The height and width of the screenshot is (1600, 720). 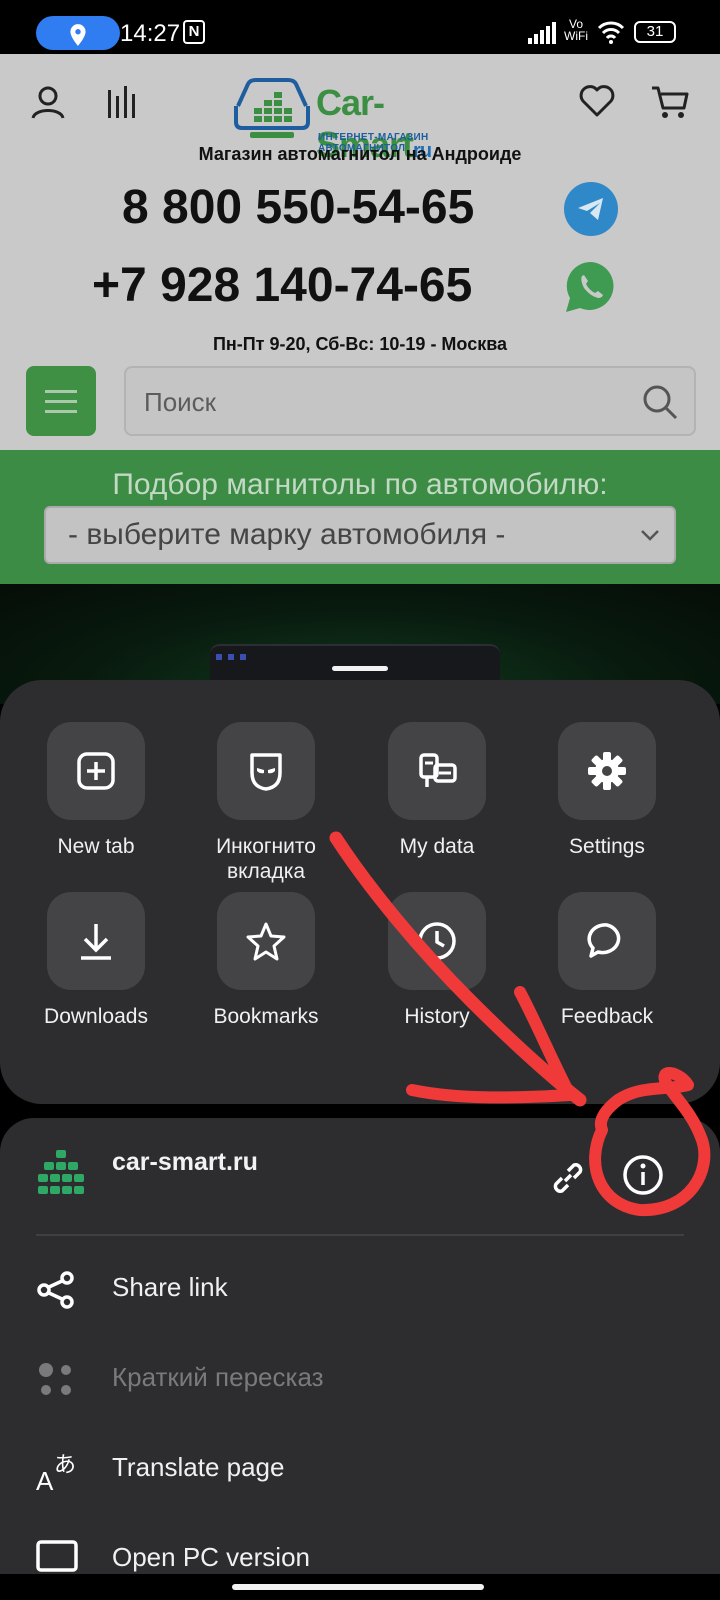 What do you see at coordinates (298, 207) in the screenshot?
I see `phone-number-1: 8 800 550-54-65` at bounding box center [298, 207].